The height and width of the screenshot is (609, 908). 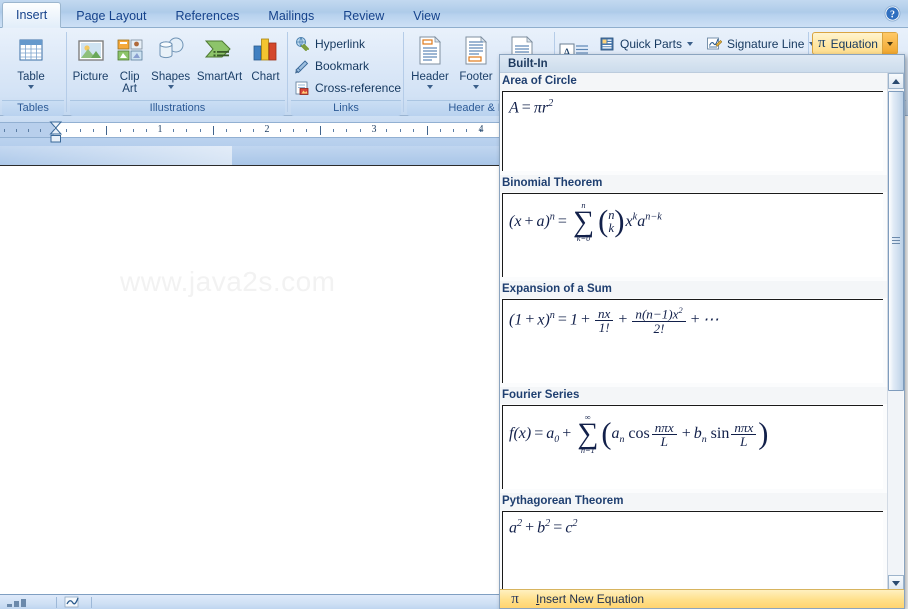 What do you see at coordinates (702, 598) in the screenshot?
I see `insert-new-equation-button: π Insert New Equation` at bounding box center [702, 598].